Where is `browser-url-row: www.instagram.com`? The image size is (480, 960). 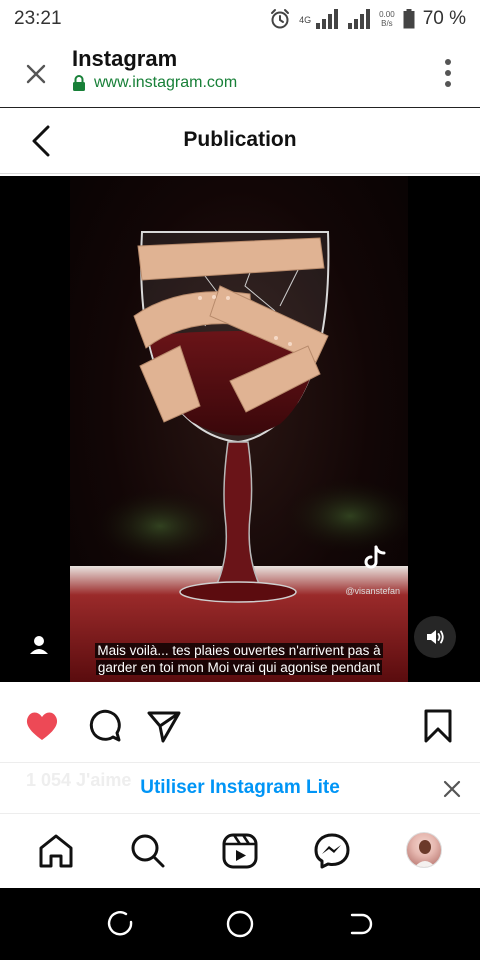 browser-url-row: www.instagram.com is located at coordinates (154, 83).